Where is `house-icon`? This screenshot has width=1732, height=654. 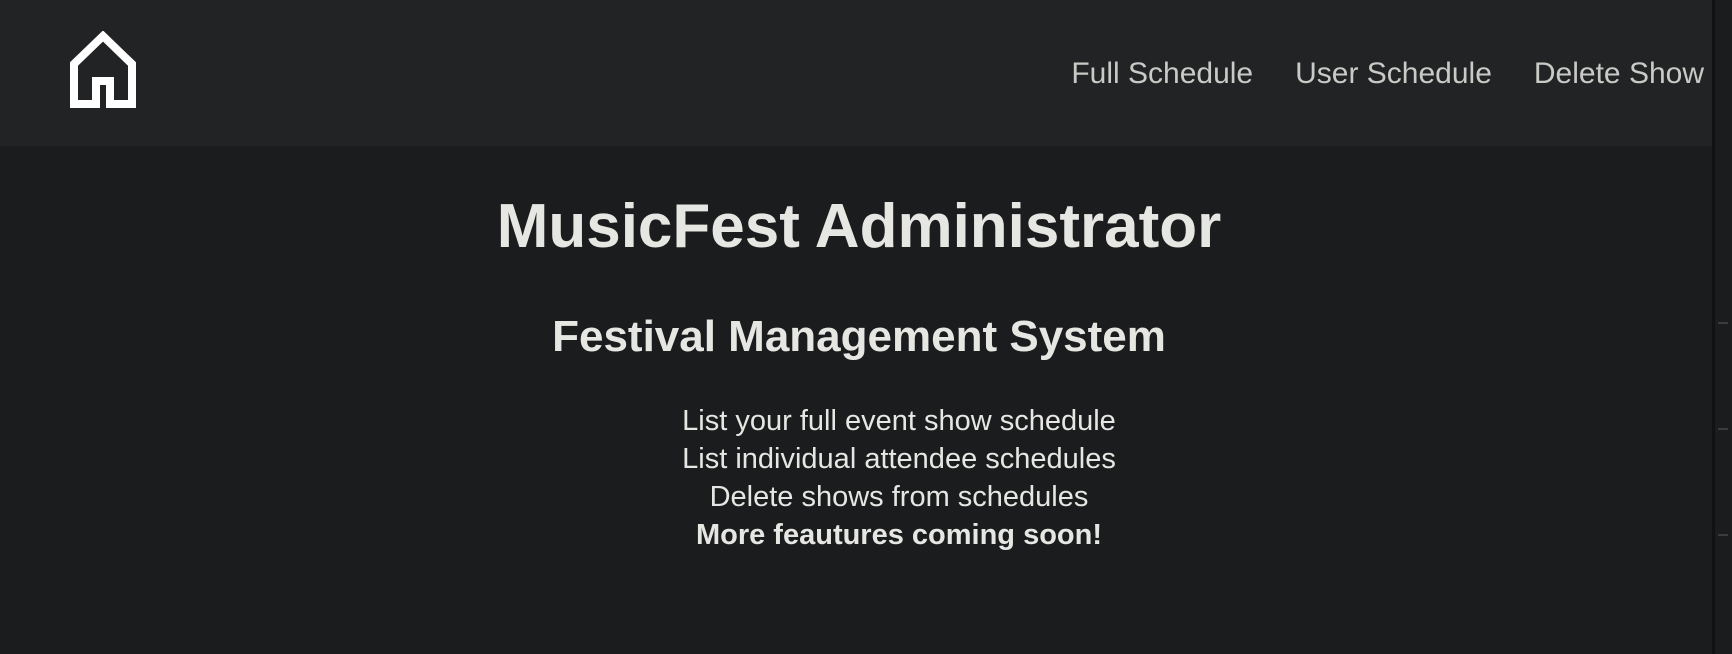 house-icon is located at coordinates (103, 69).